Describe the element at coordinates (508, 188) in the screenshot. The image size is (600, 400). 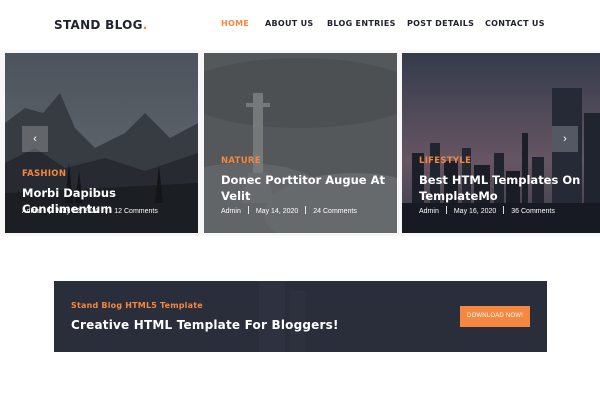
I see `slide-title: Best HTML Templates On TemplateMo` at that location.